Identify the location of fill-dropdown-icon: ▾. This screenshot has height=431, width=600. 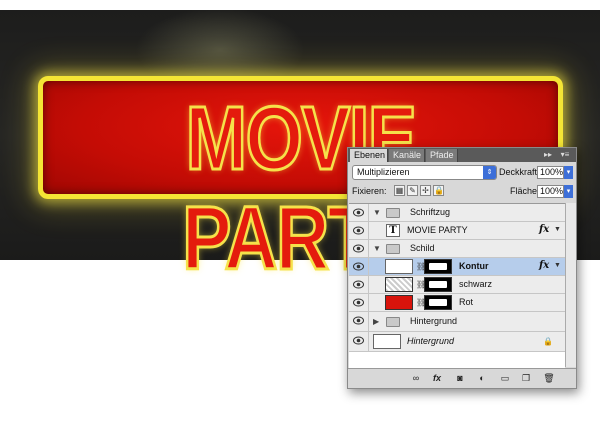
(568, 191).